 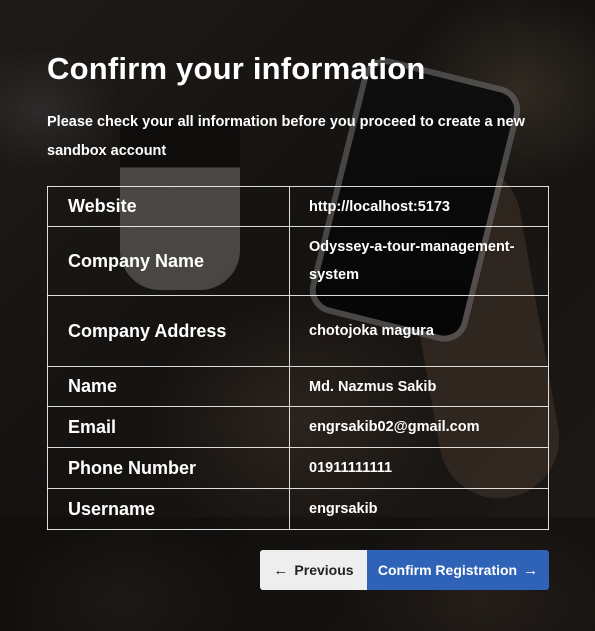 I want to click on confirm-registration-label: Confirm Registration, so click(x=447, y=570).